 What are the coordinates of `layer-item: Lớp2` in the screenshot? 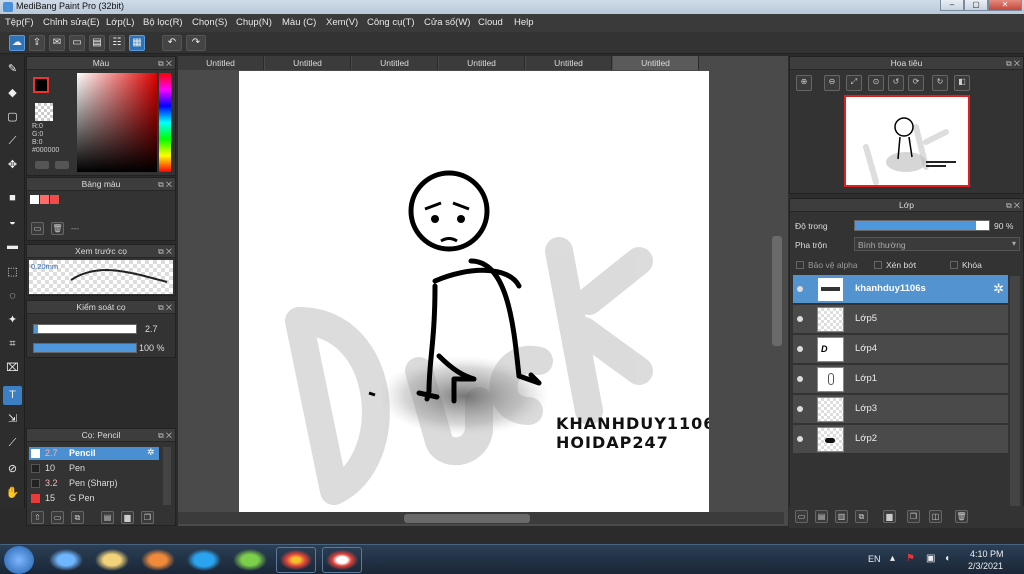 It's located at (900, 439).